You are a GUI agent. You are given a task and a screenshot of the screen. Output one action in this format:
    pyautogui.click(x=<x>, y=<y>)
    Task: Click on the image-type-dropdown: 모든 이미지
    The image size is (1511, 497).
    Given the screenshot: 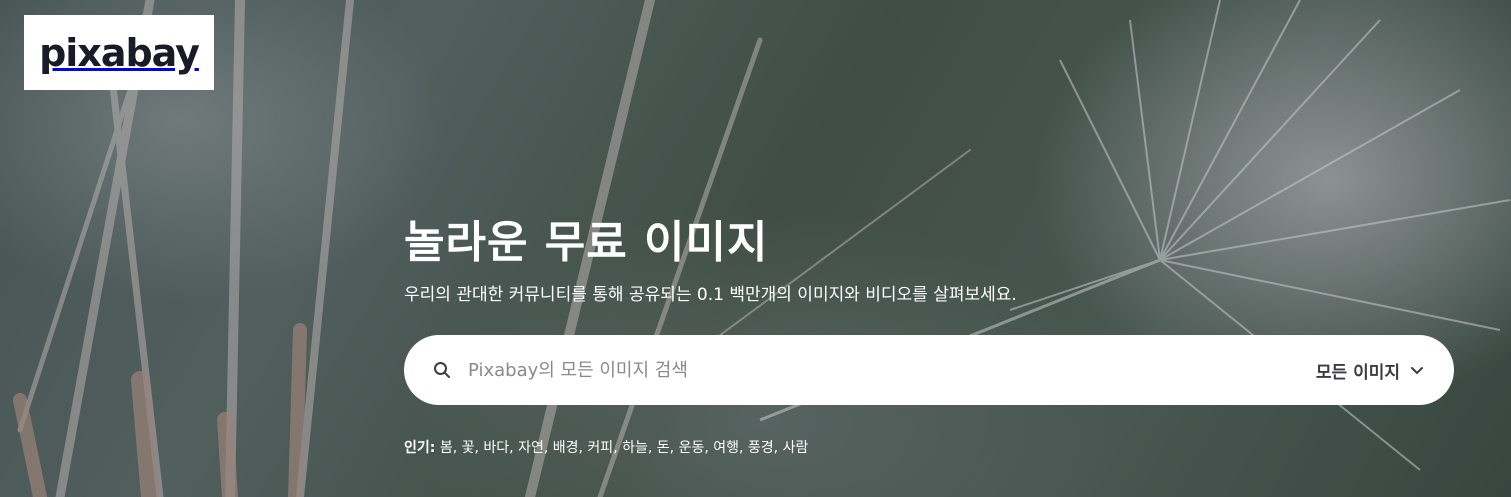 What is the action you would take?
    pyautogui.click(x=1370, y=370)
    